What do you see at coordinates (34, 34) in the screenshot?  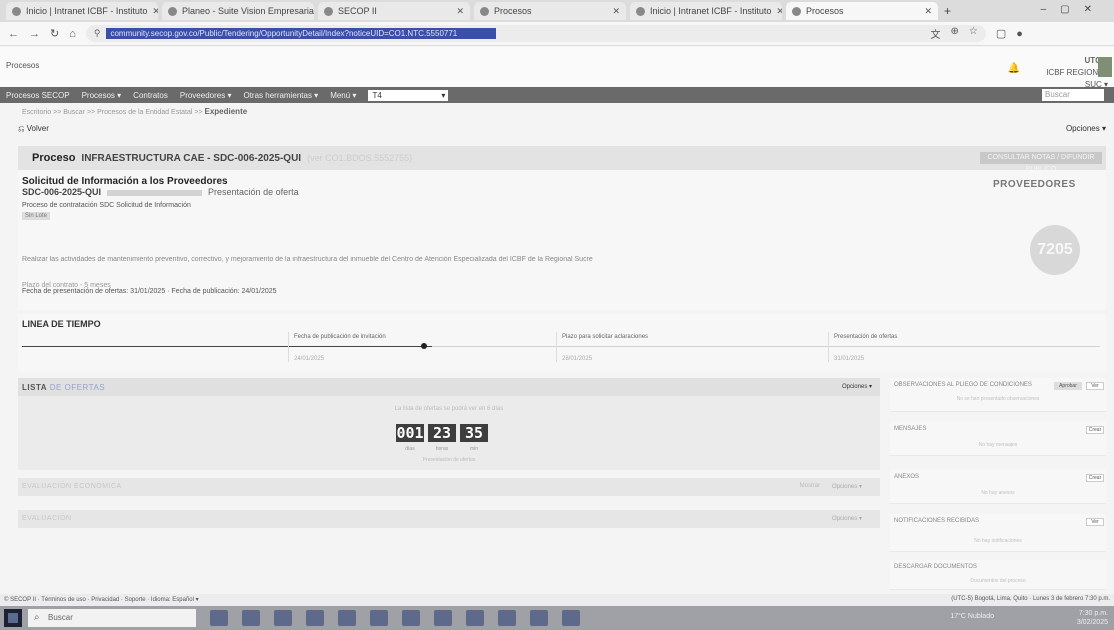 I see `forward-arrow-icon: →` at bounding box center [34, 34].